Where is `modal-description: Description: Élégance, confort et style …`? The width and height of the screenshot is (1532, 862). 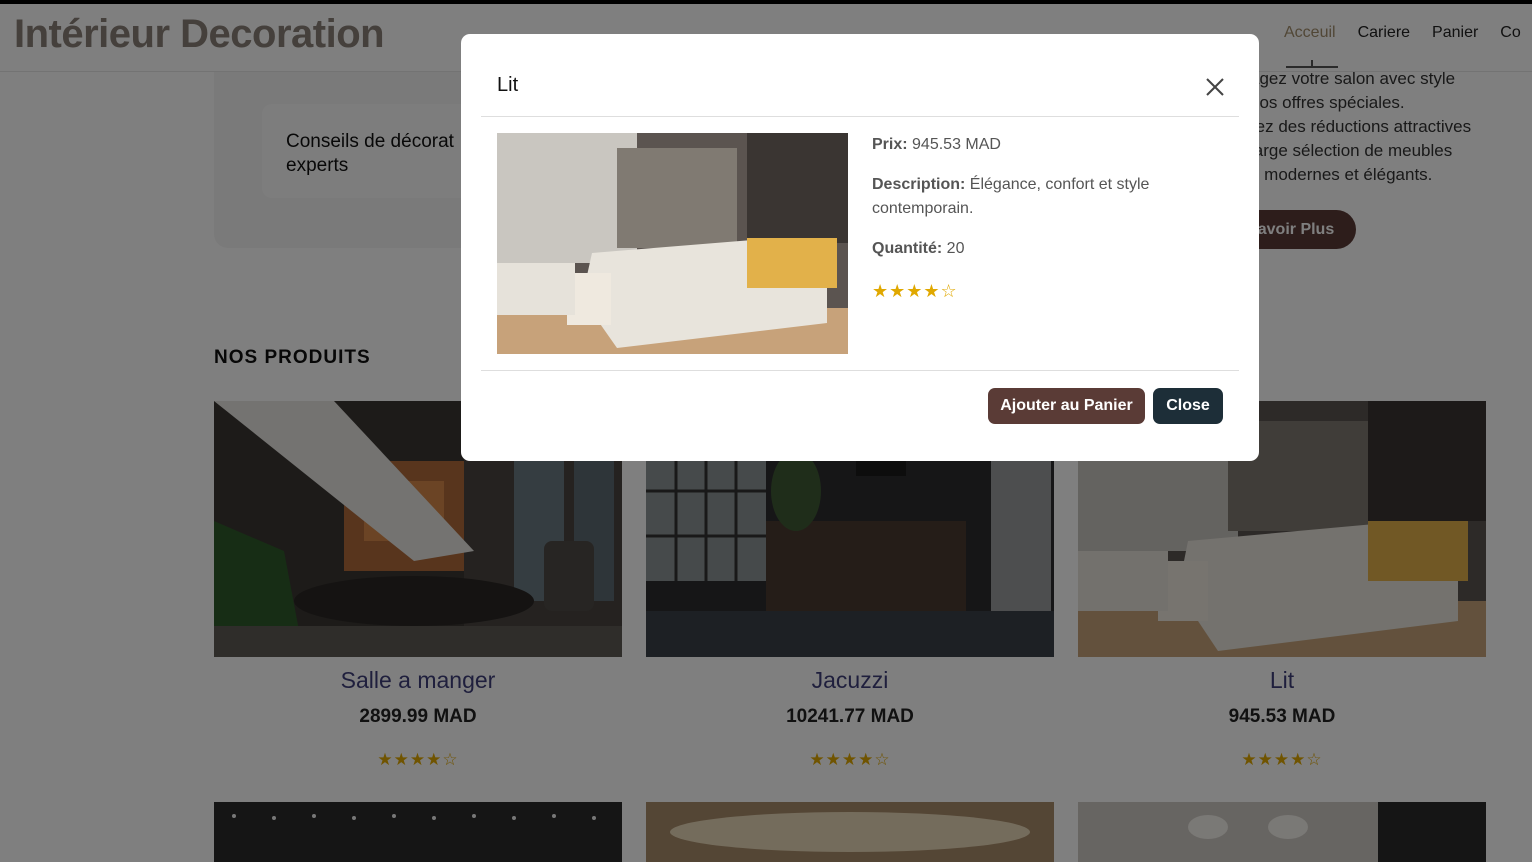 modal-description: Description: Élégance, confort et style … is located at coordinates (1011, 196).